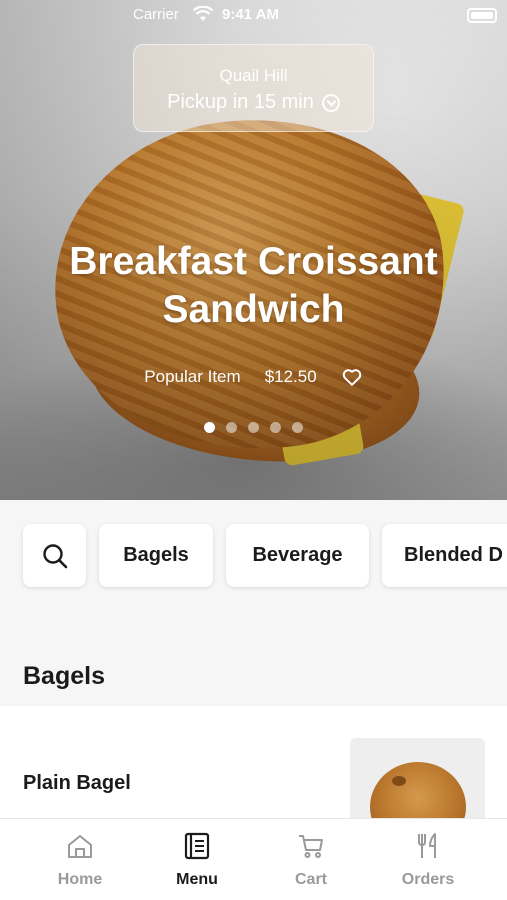 This screenshot has height=900, width=507. I want to click on menu-item-name: Plain Bagel, so click(77, 783).